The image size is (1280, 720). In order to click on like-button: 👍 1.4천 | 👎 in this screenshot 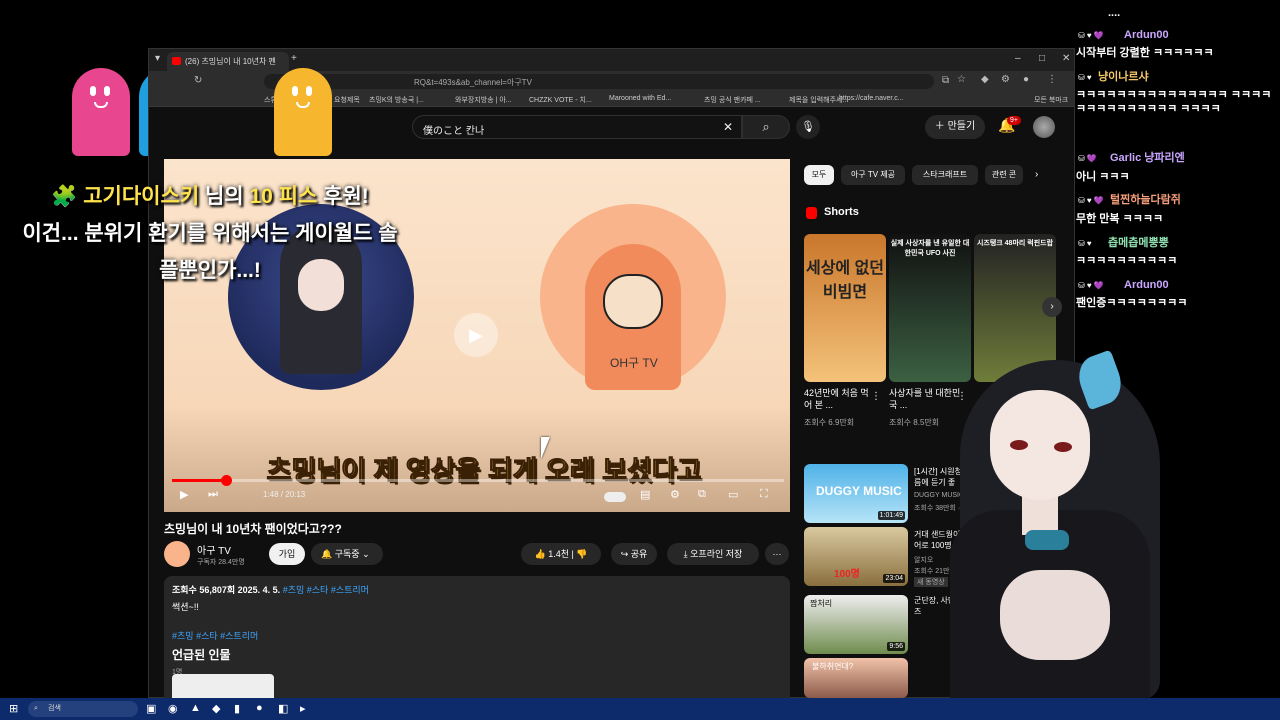, I will do `click(561, 554)`.